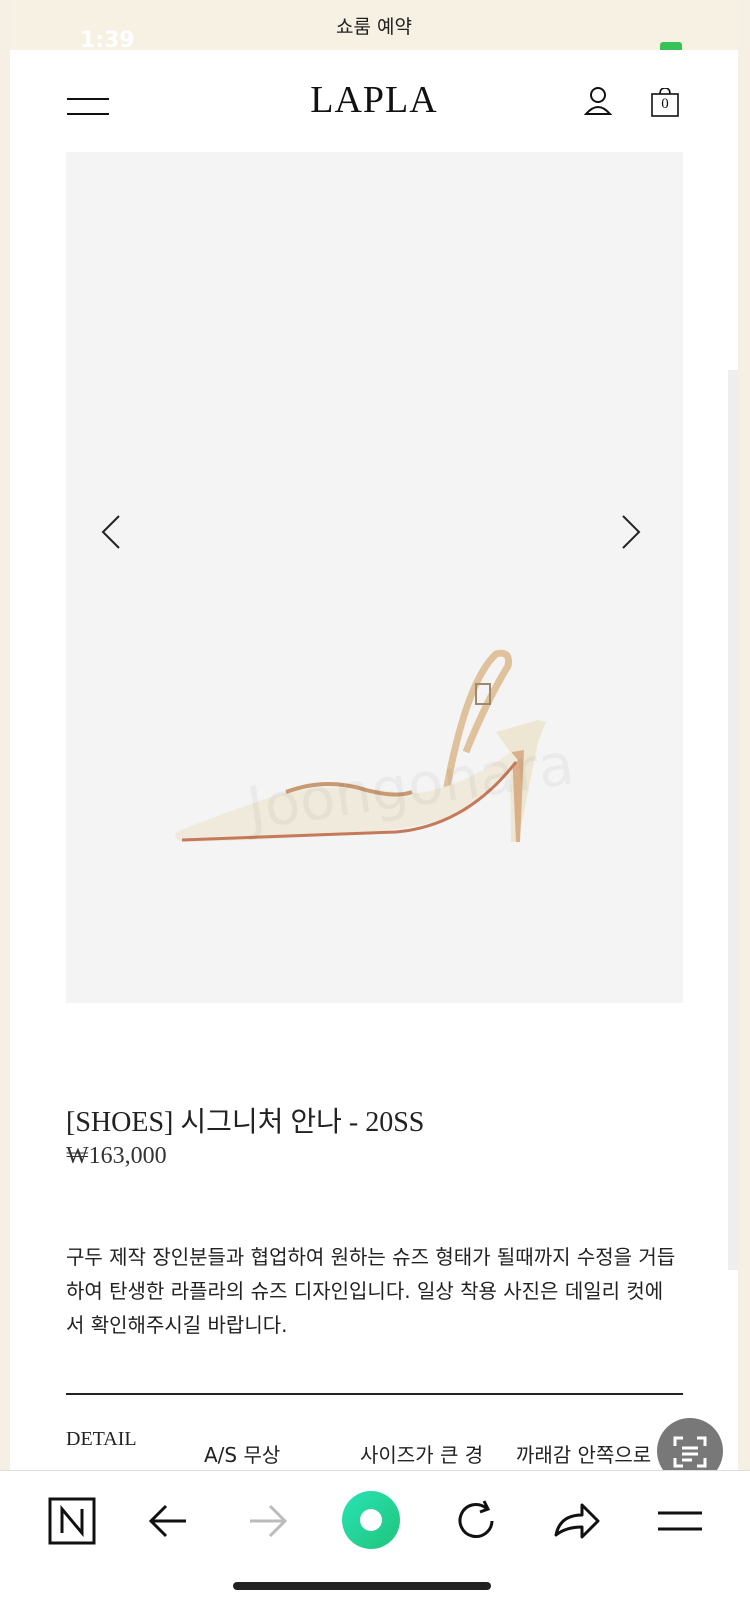 Image resolution: width=750 pixels, height=1624 pixels. I want to click on user-icon, so click(598, 101).